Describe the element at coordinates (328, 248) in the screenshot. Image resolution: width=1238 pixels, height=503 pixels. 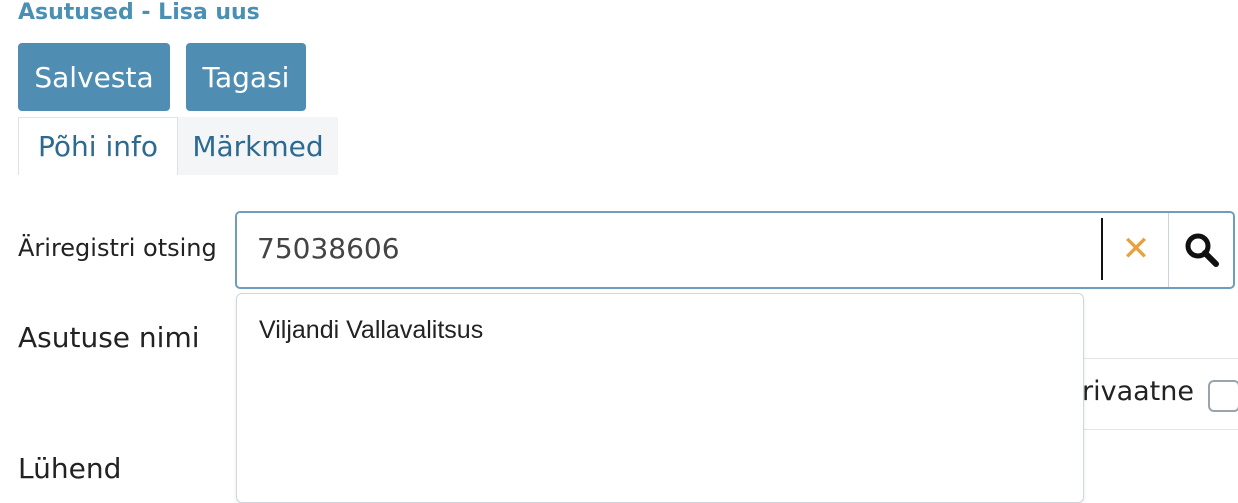
I see `search-input-value: 75038606` at that location.